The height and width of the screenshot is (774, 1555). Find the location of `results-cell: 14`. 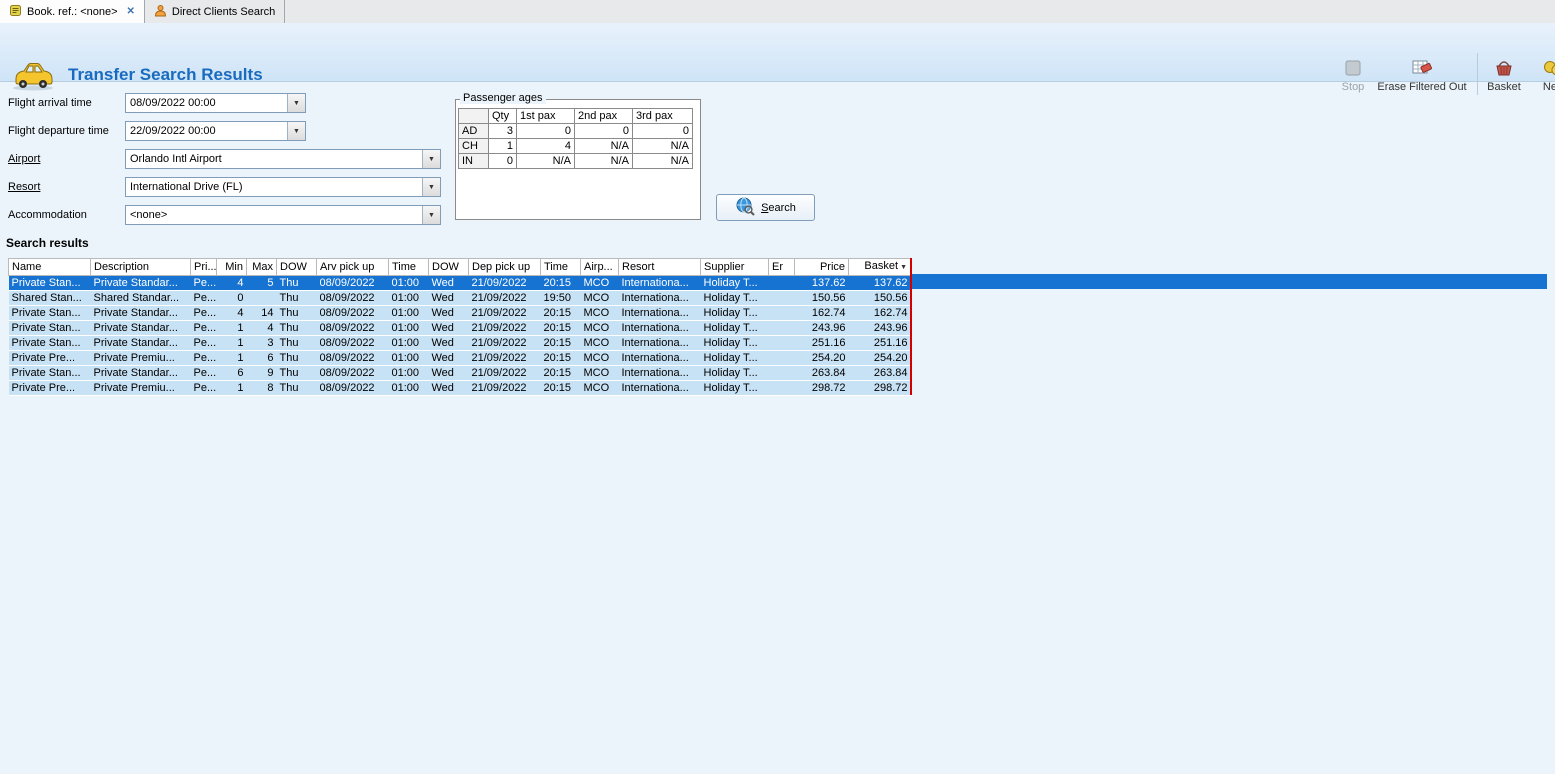

results-cell: 14 is located at coordinates (261, 313).